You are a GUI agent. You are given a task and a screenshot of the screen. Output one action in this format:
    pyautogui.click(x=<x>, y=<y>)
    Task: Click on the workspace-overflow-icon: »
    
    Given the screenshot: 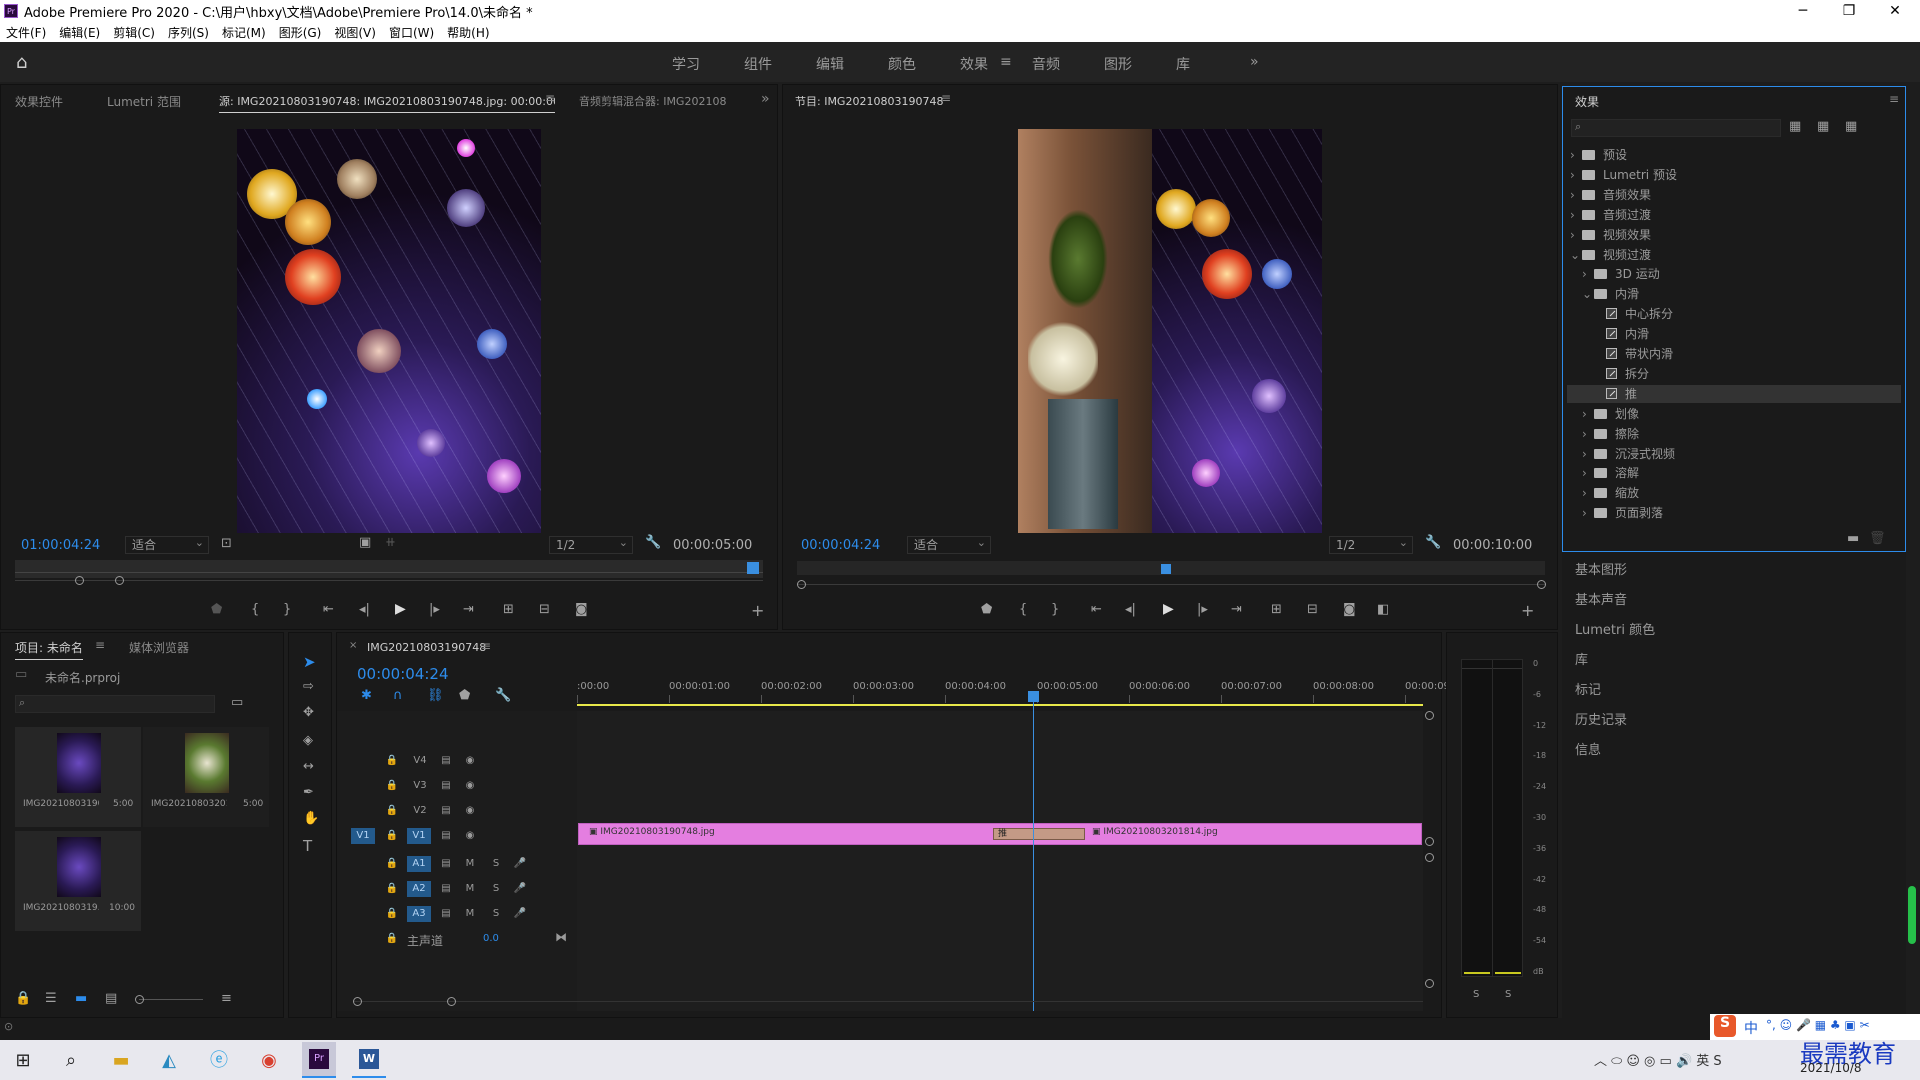 What is the action you would take?
    pyautogui.click(x=1254, y=62)
    